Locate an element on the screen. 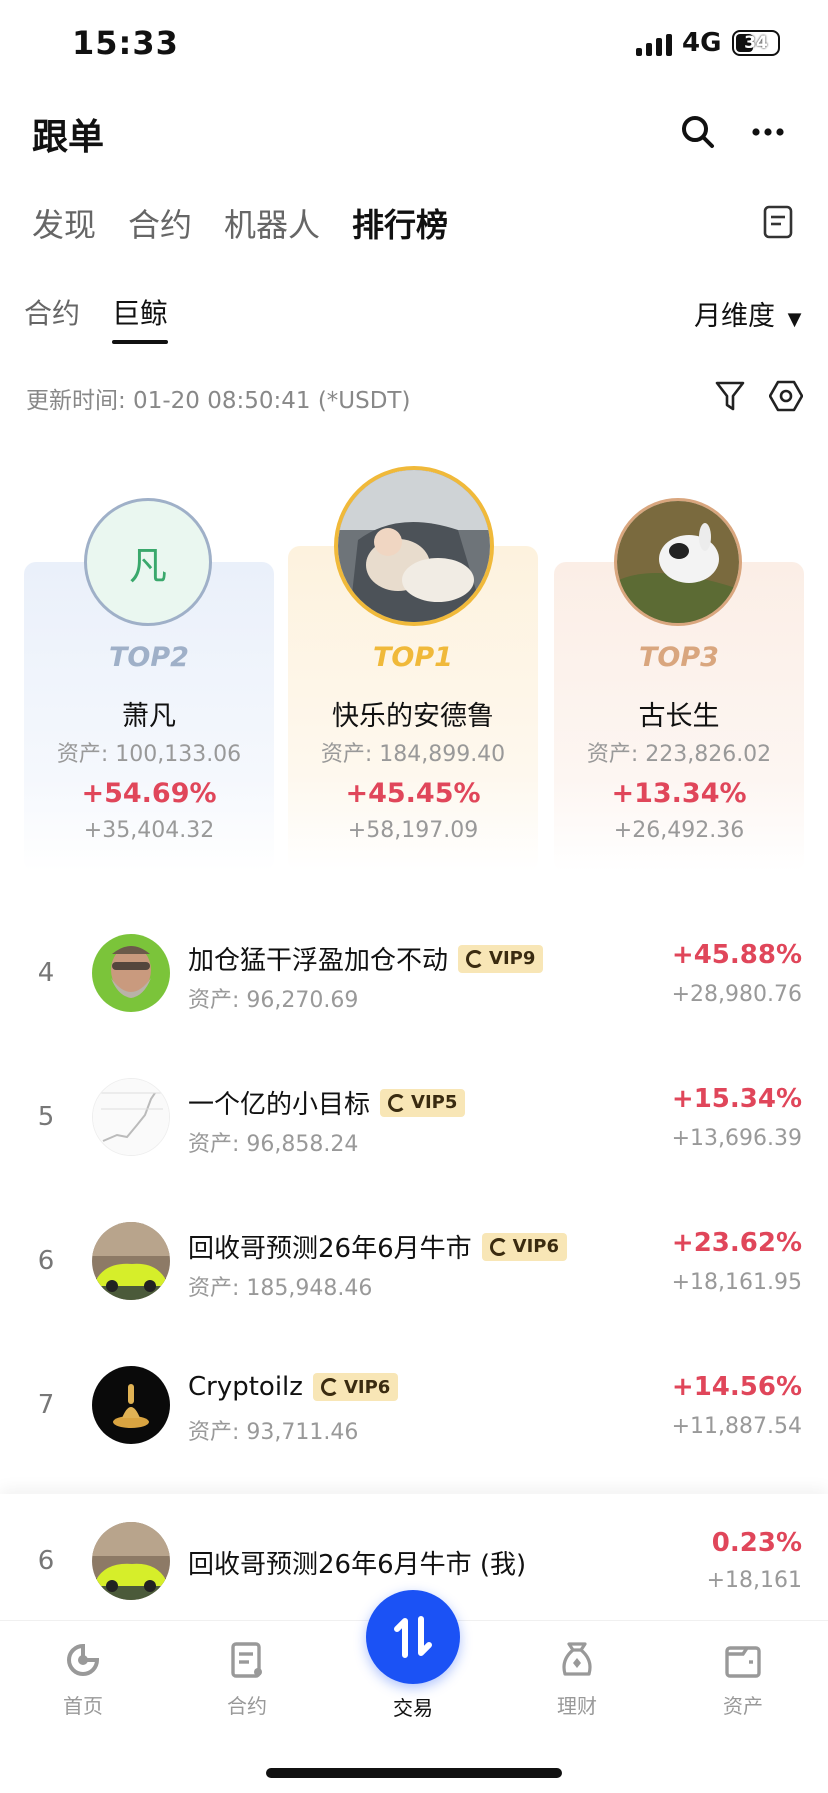  battery-level: 34 is located at coordinates (756, 43).